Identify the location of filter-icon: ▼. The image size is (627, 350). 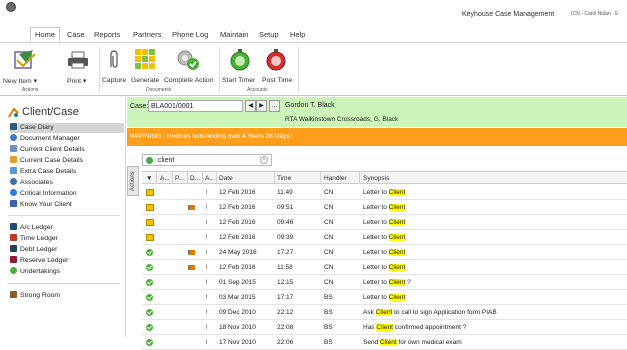
(149, 178).